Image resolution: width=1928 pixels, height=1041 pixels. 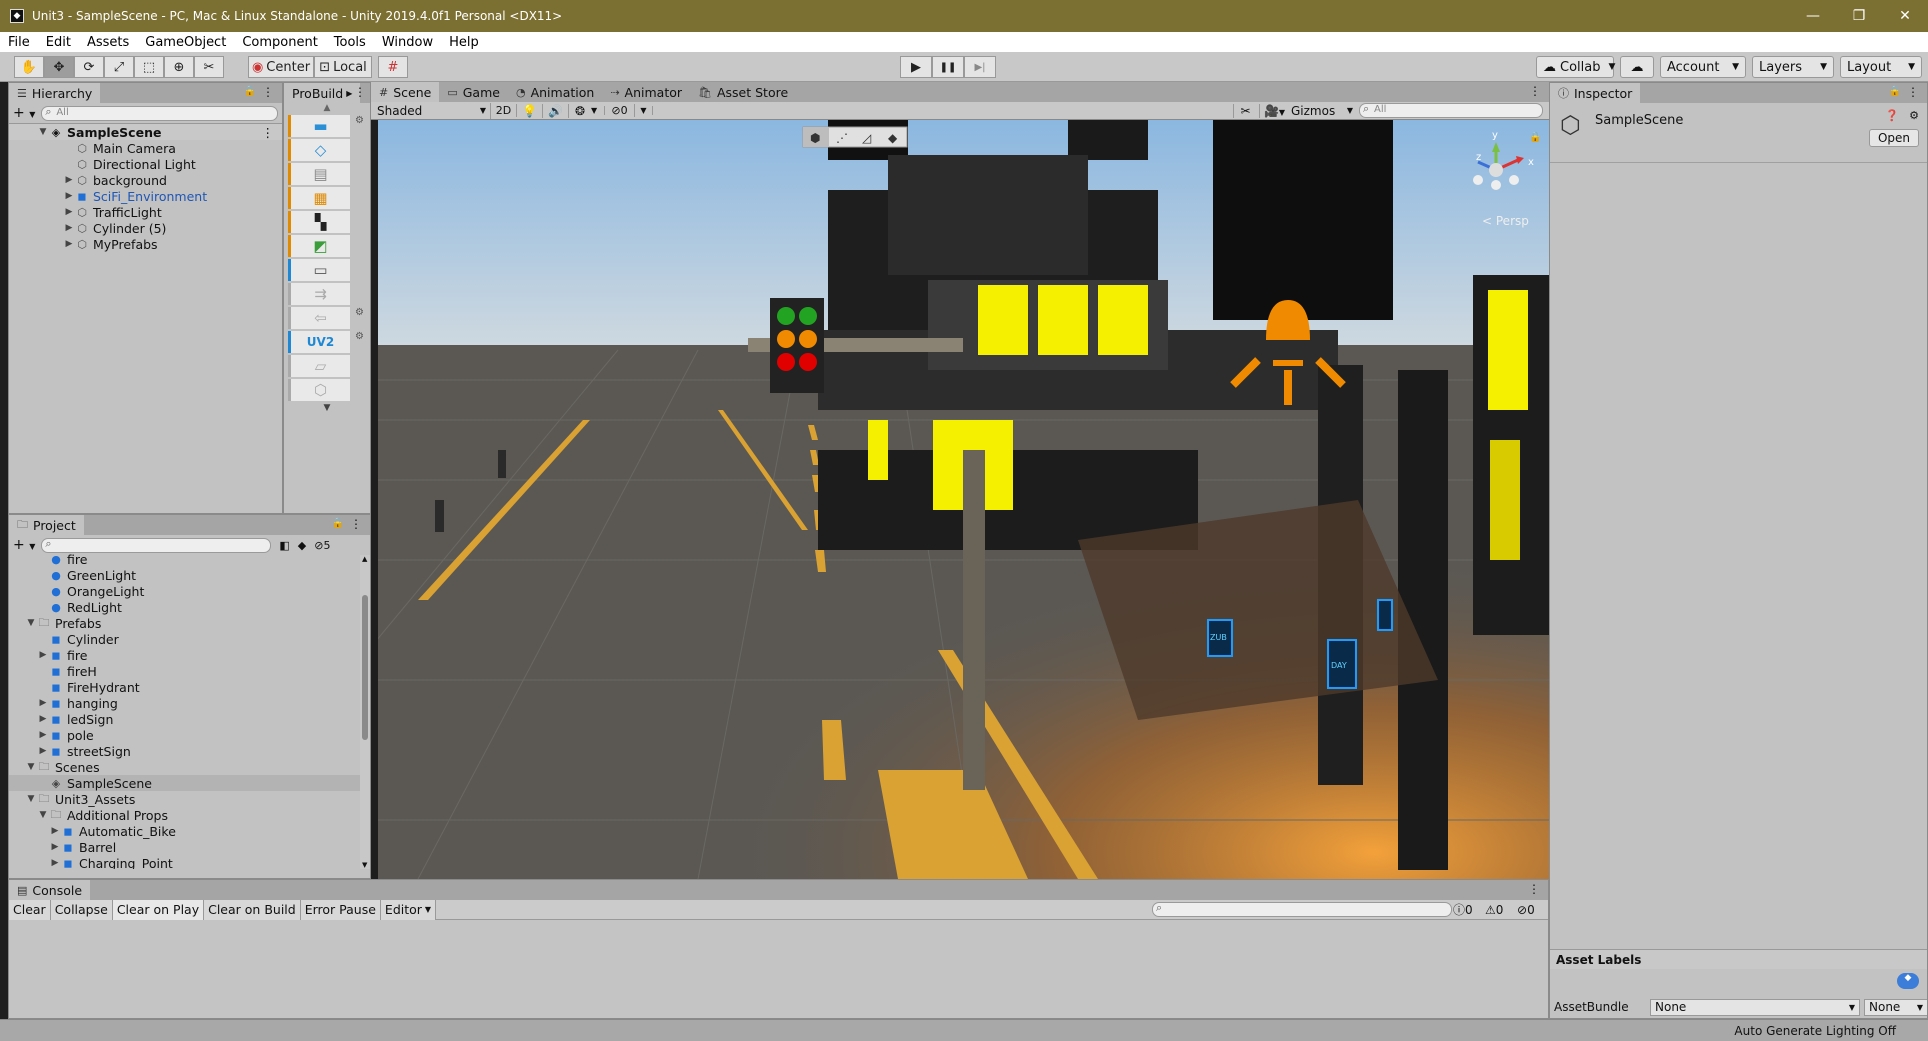 What do you see at coordinates (916, 67) in the screenshot?
I see `play-button: ▶` at bounding box center [916, 67].